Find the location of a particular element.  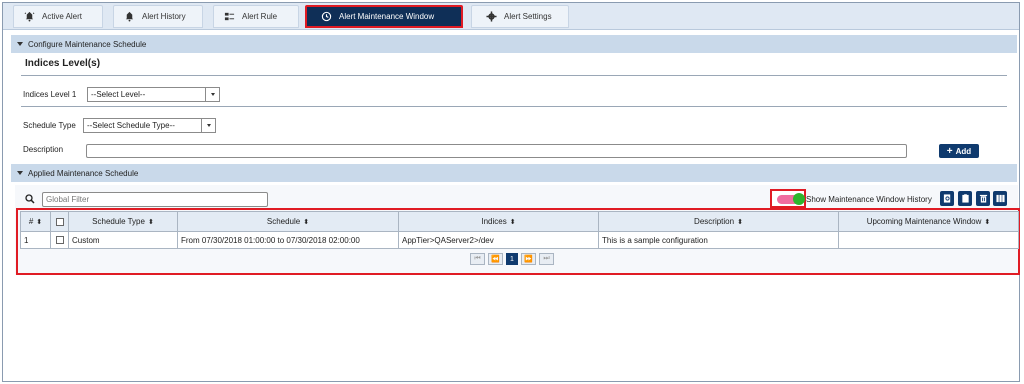

clipboard-icon is located at coordinates (965, 198).